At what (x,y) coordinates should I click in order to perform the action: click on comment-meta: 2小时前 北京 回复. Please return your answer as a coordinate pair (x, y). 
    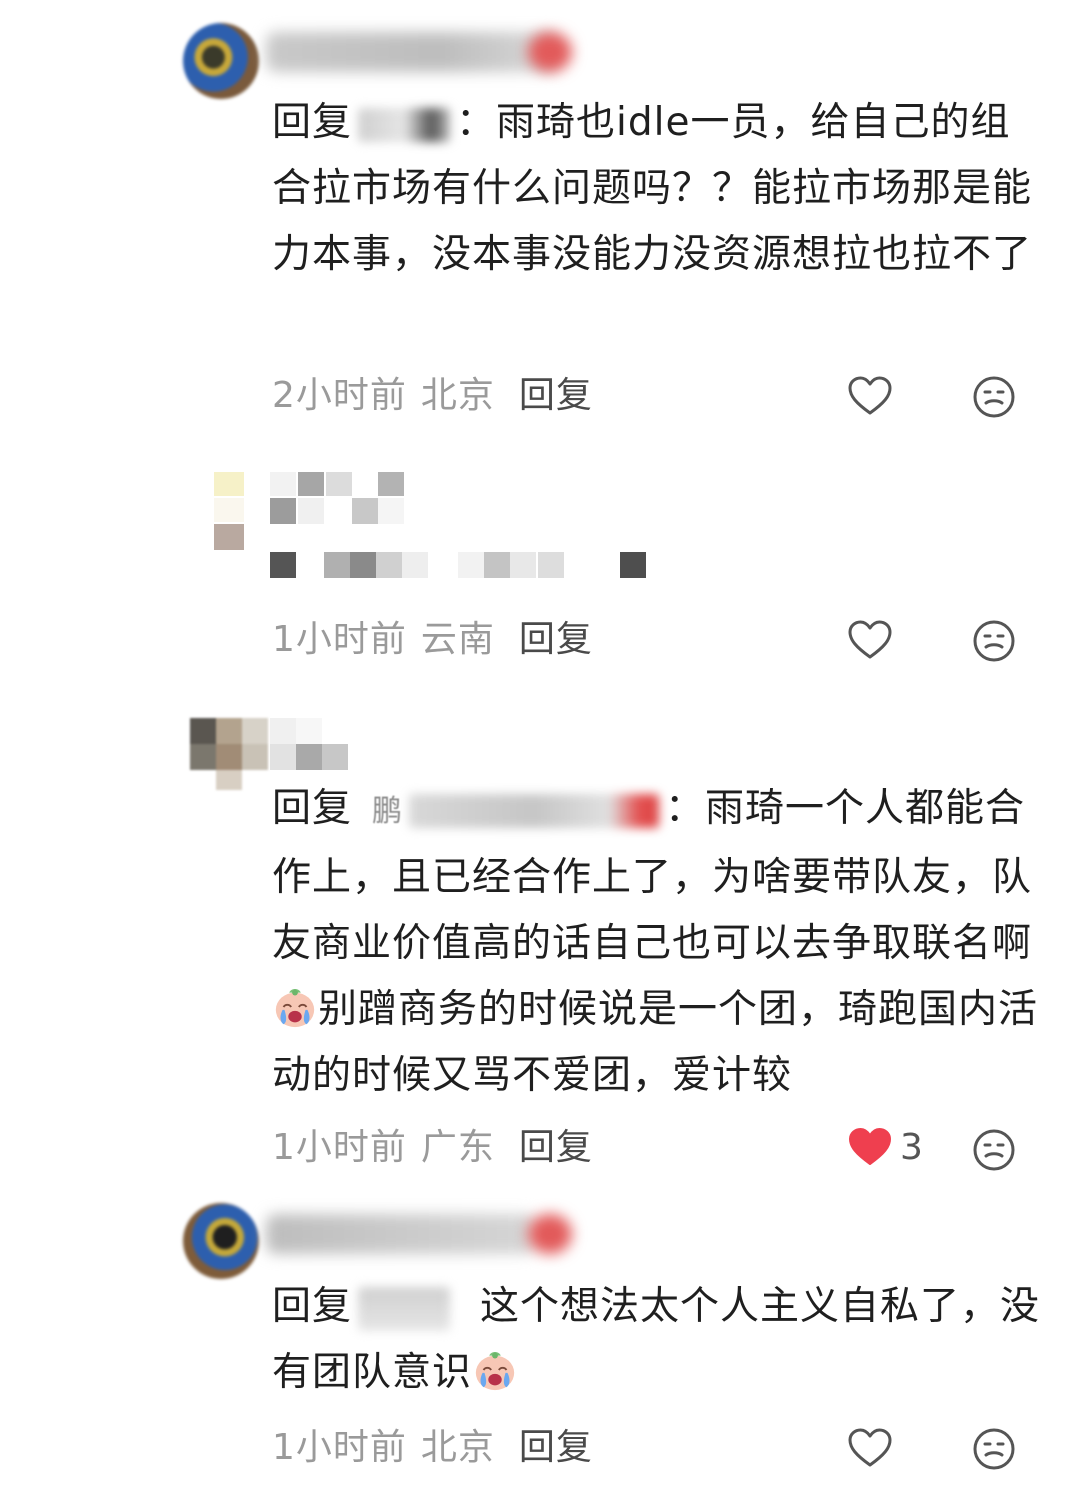
    Looking at the image, I should click on (432, 396).